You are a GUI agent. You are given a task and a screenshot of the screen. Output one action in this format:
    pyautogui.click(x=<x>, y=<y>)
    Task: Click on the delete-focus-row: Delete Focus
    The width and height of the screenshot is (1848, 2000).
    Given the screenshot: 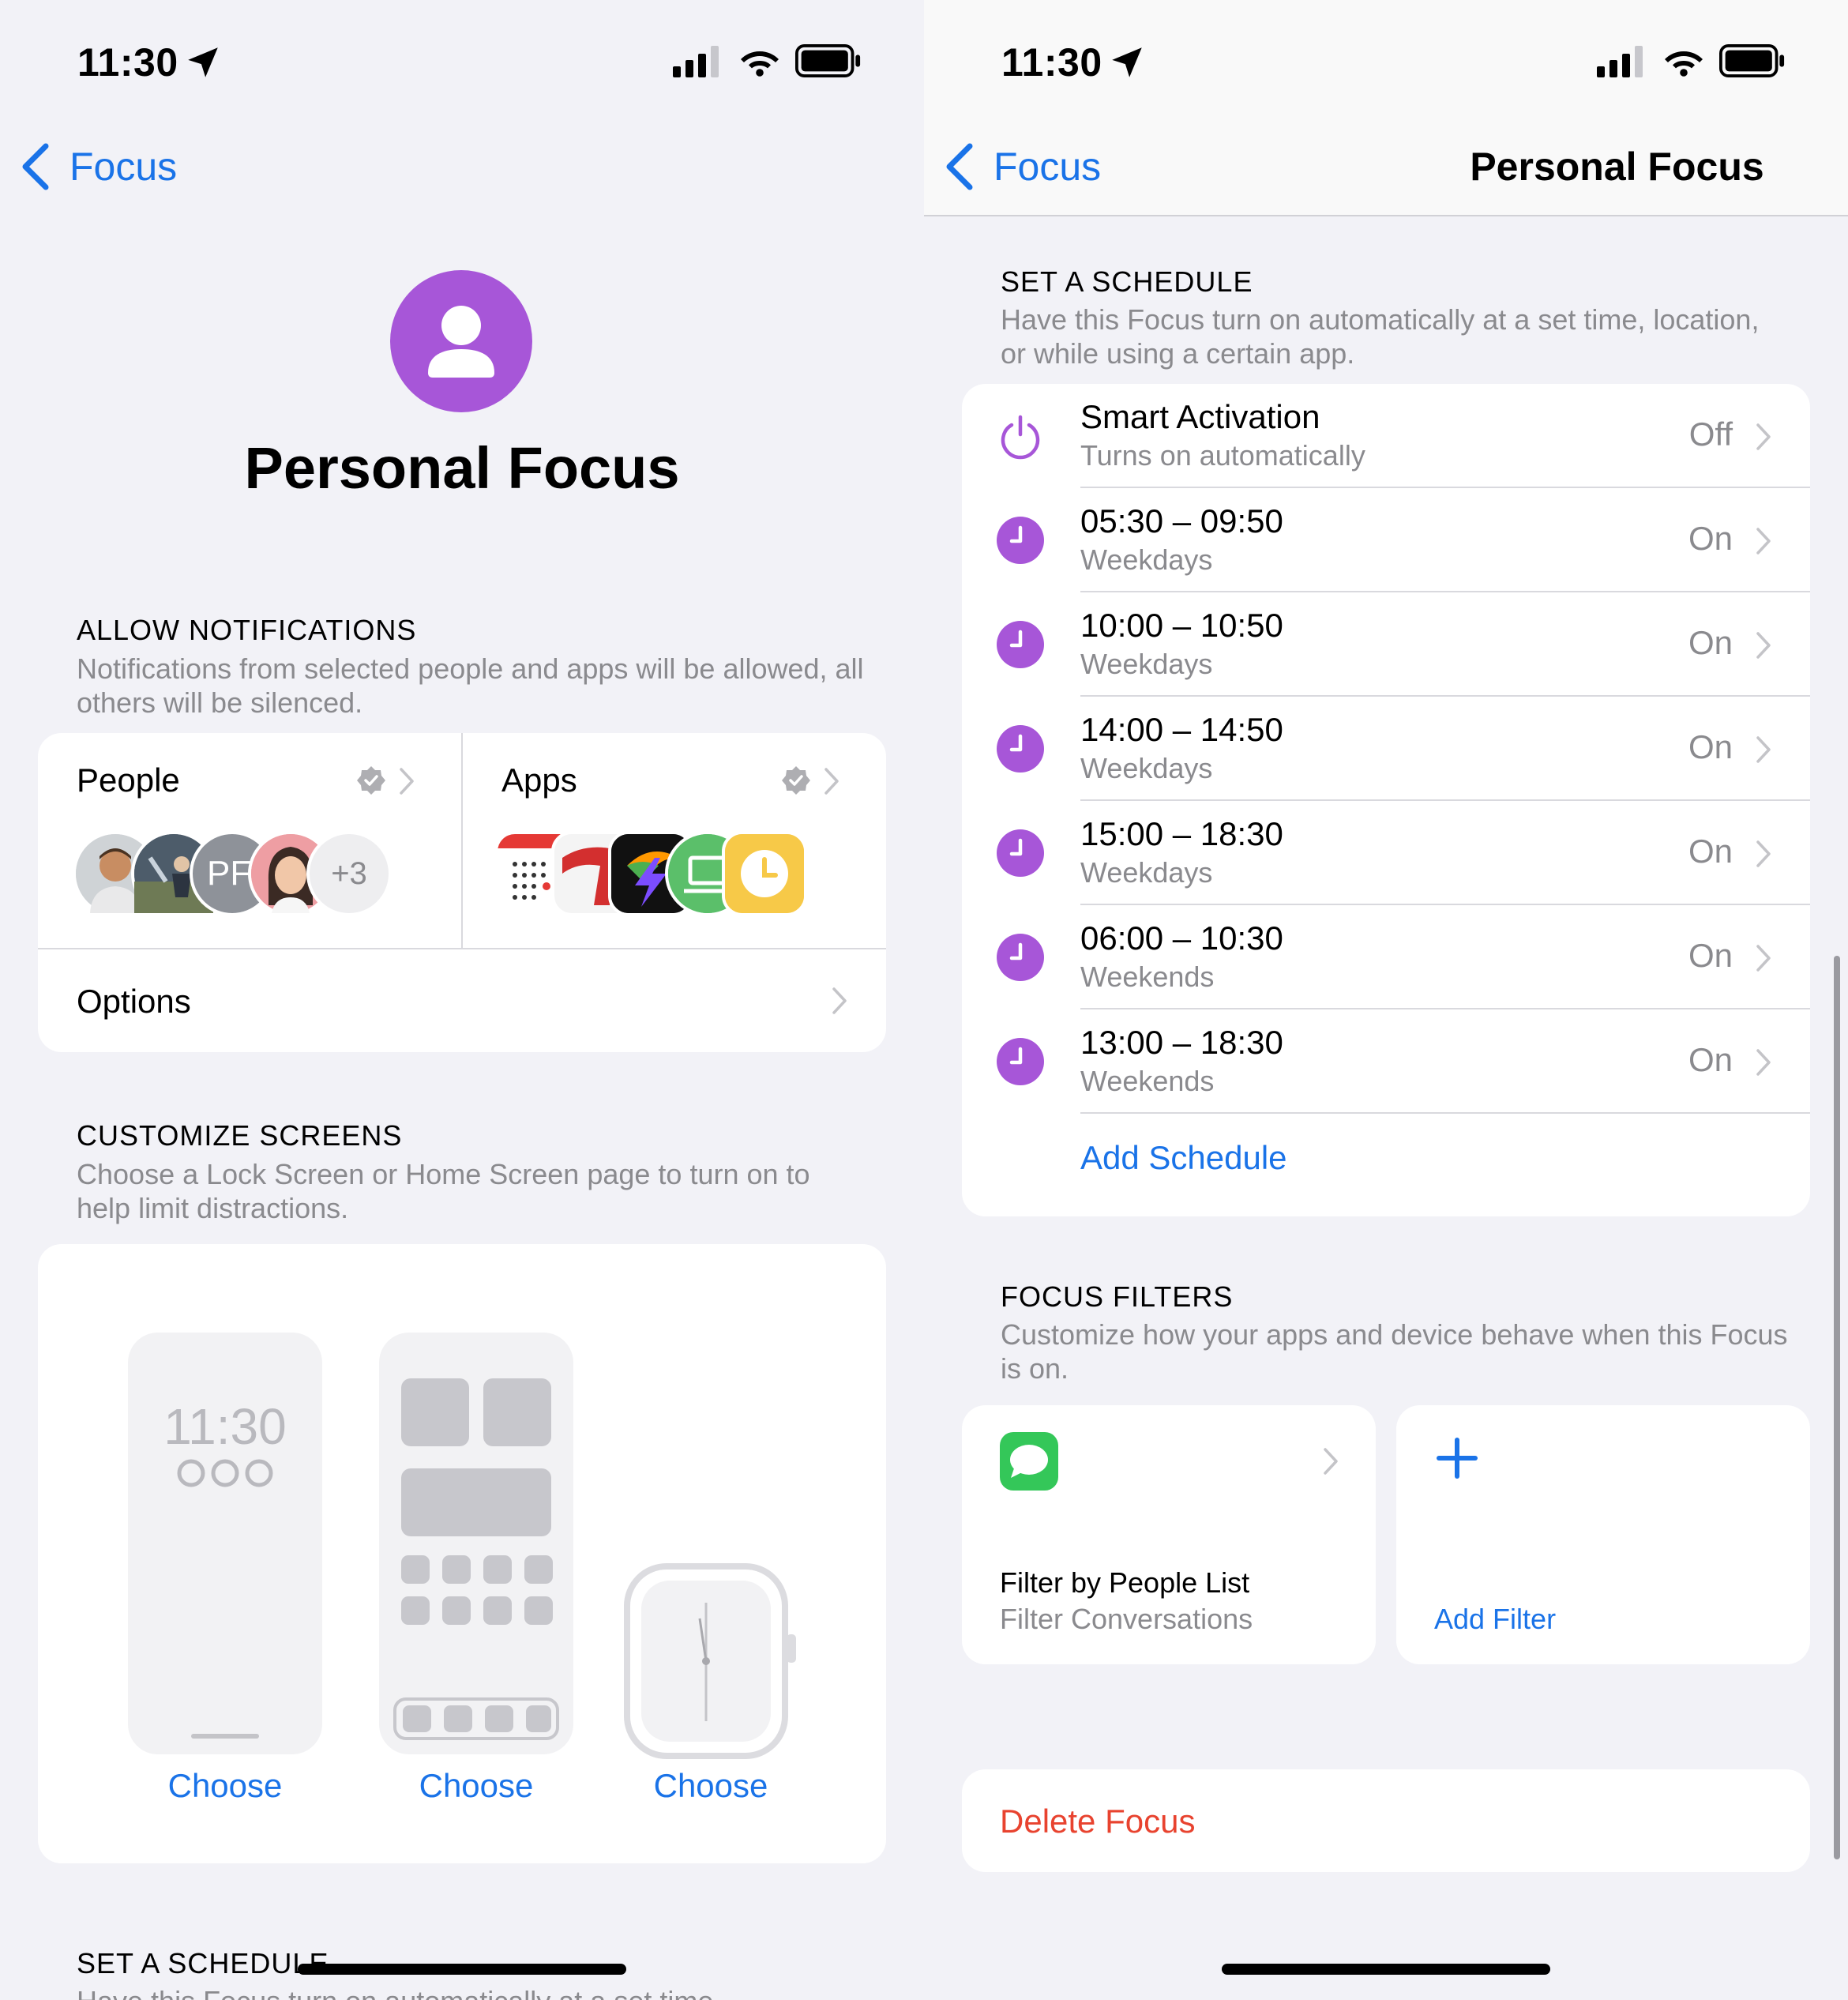 What is the action you would take?
    pyautogui.click(x=1386, y=1821)
    